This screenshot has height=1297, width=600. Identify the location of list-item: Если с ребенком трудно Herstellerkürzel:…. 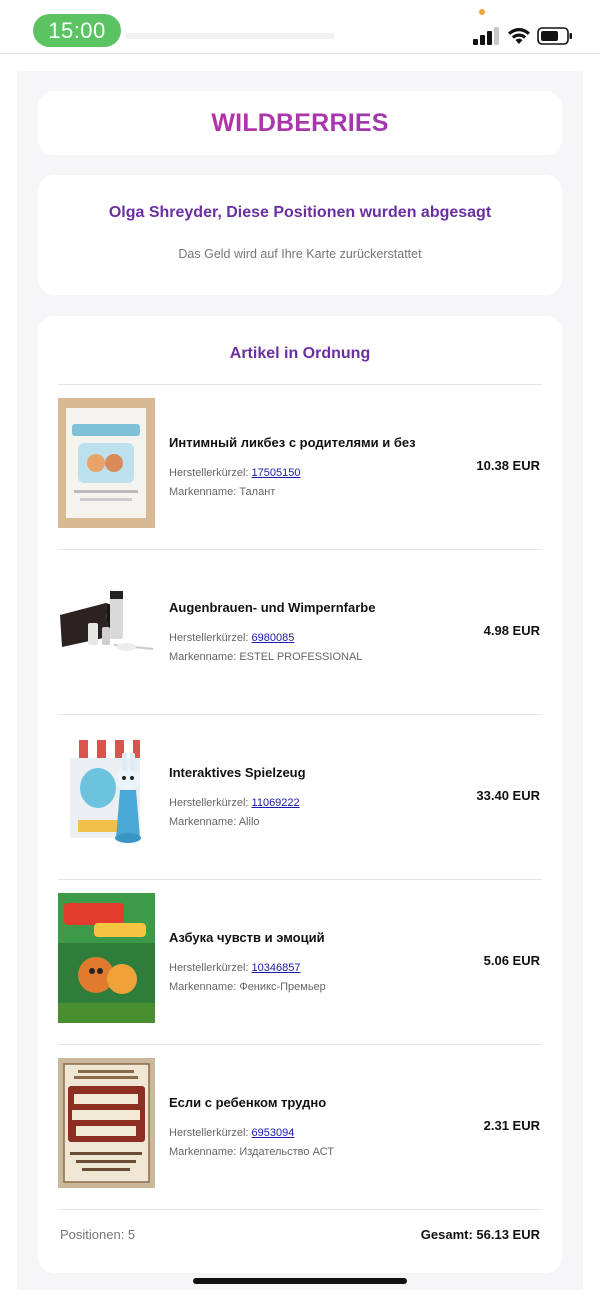
(300, 1127).